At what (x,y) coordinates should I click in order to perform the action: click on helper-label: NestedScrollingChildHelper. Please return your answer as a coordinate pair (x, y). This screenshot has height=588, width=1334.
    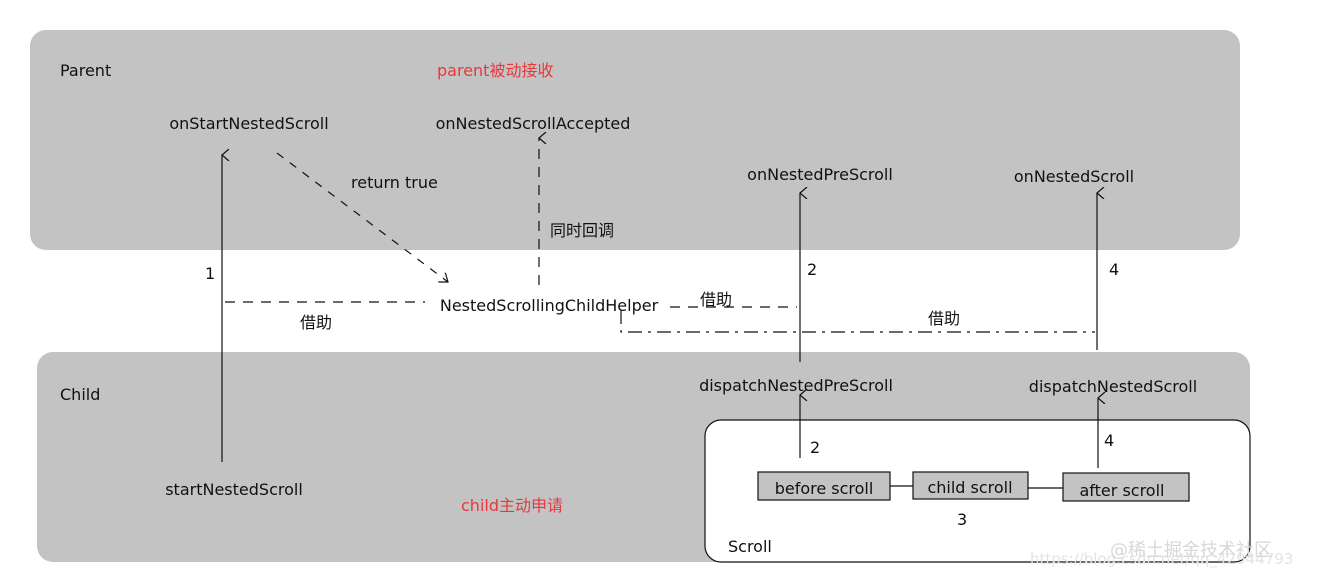
    Looking at the image, I should click on (549, 305).